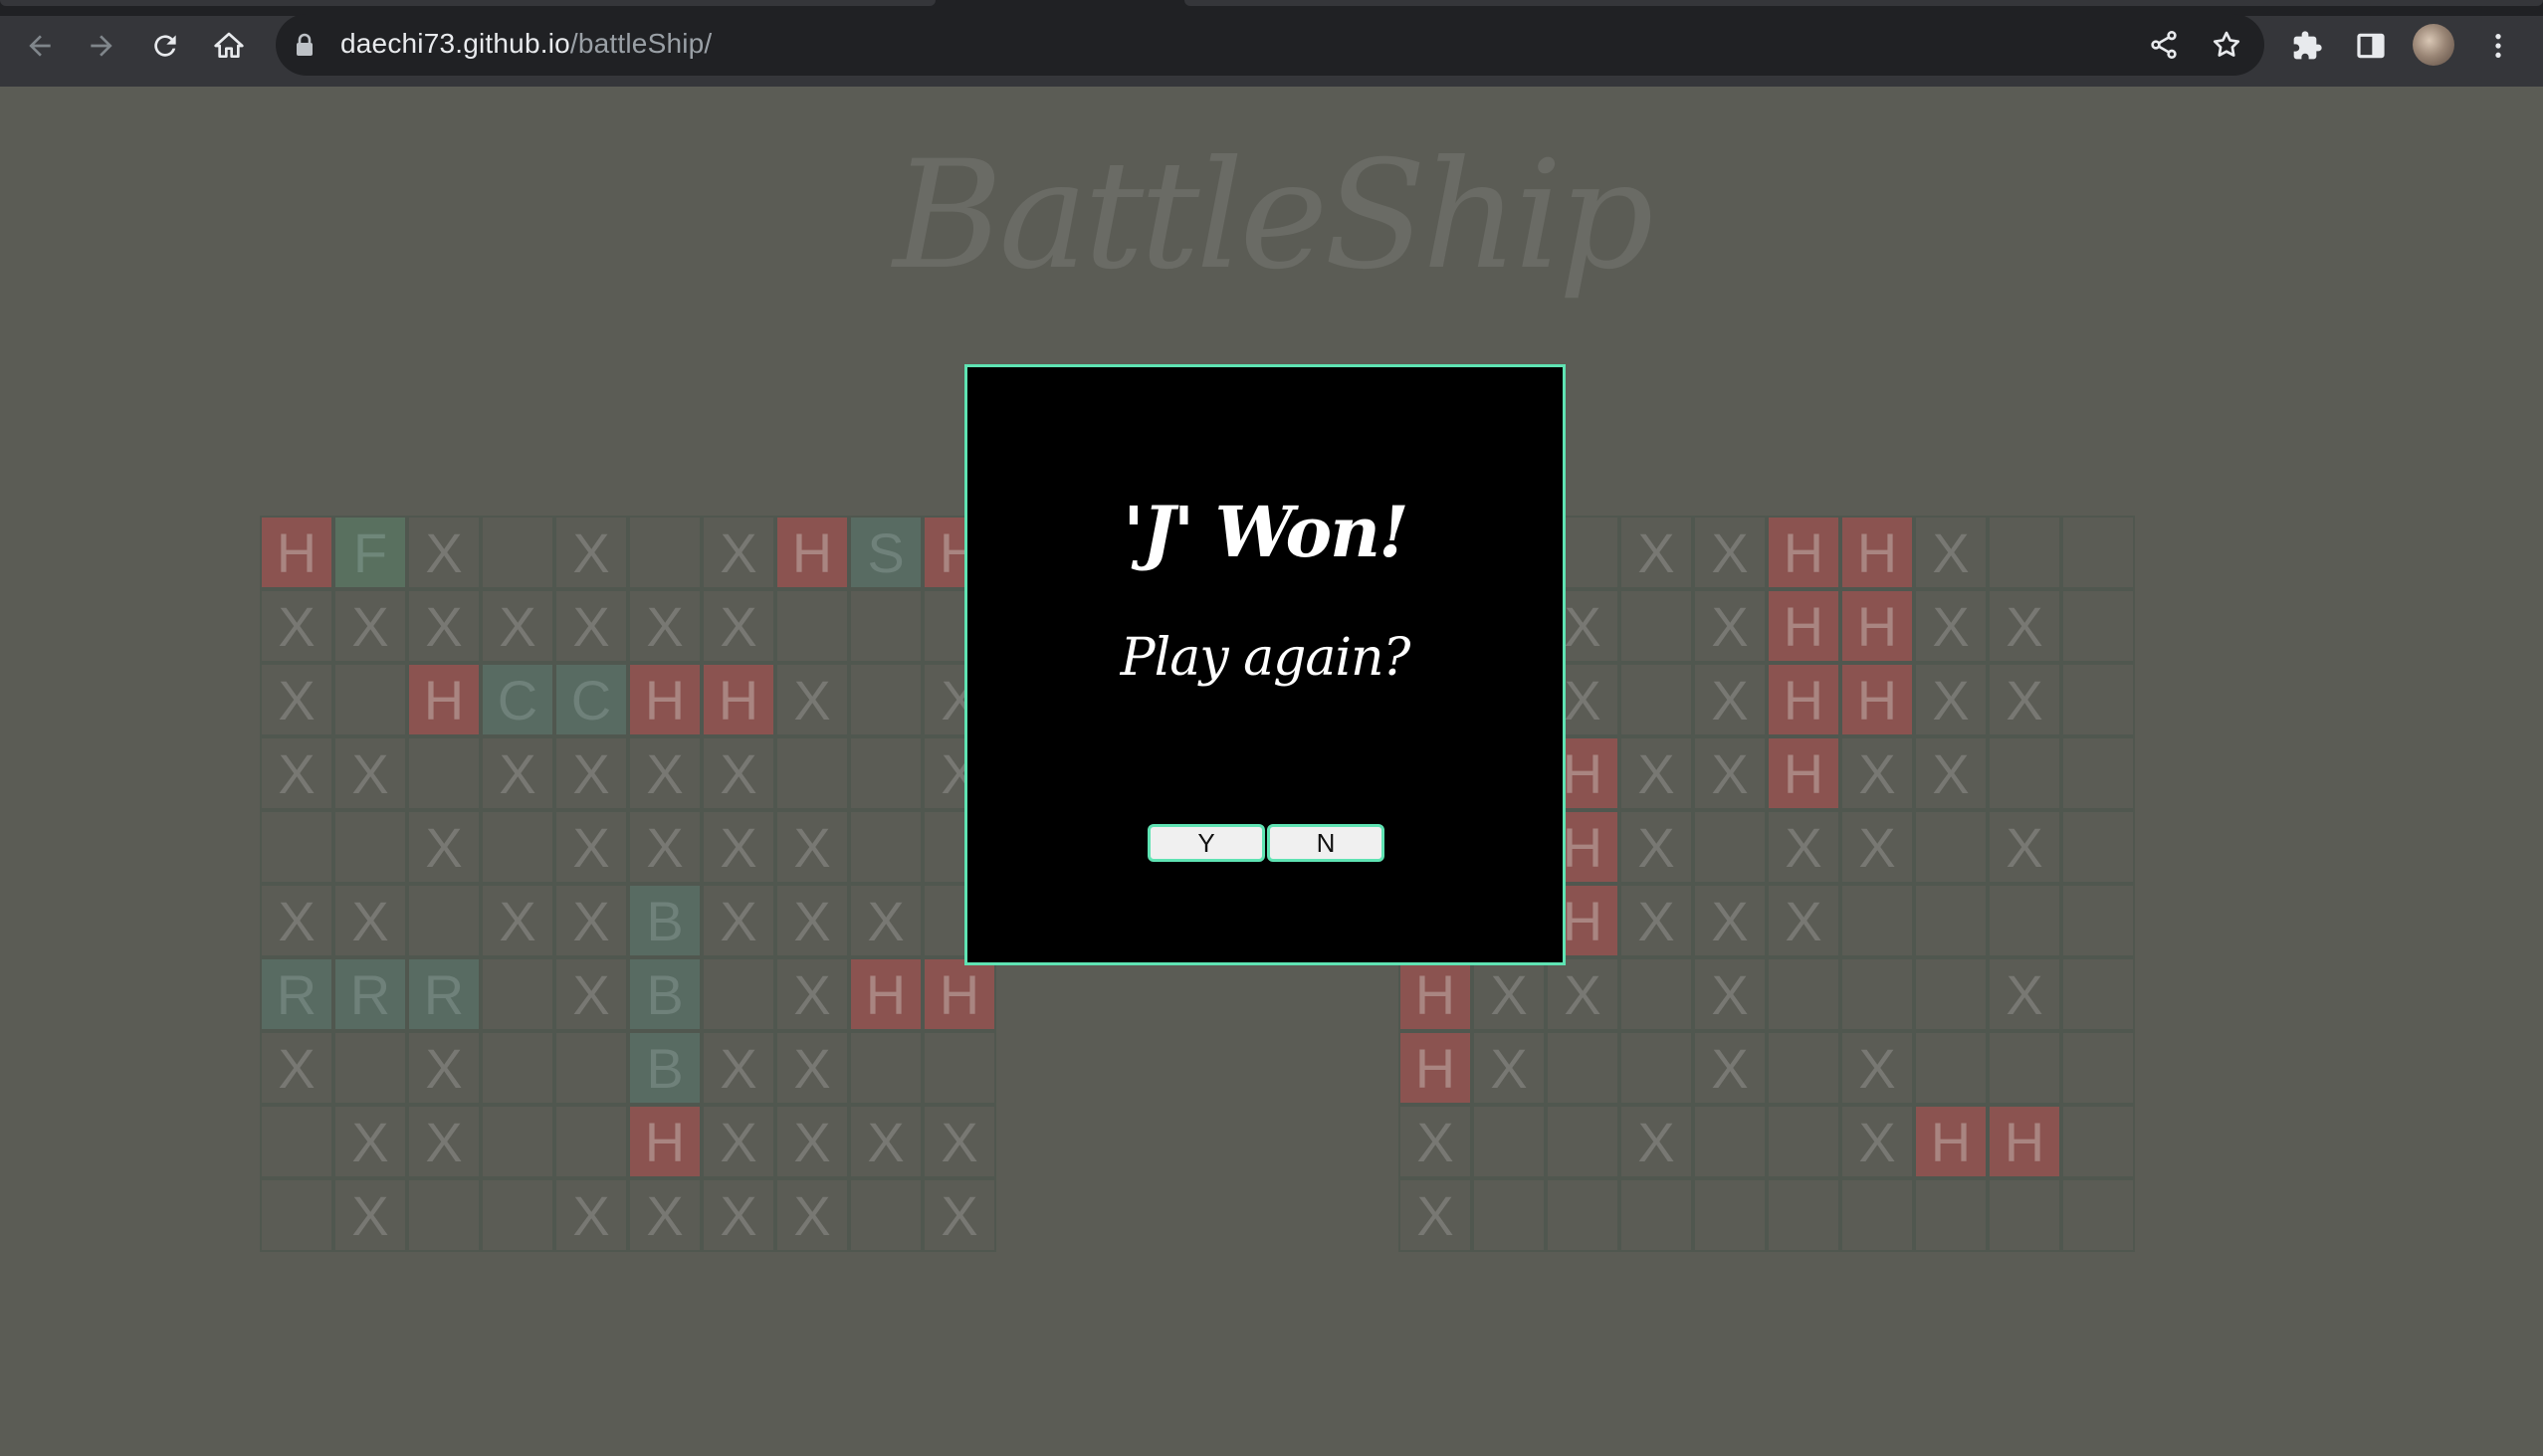 The image size is (2543, 1456). What do you see at coordinates (591, 699) in the screenshot?
I see `board-cell: C` at bounding box center [591, 699].